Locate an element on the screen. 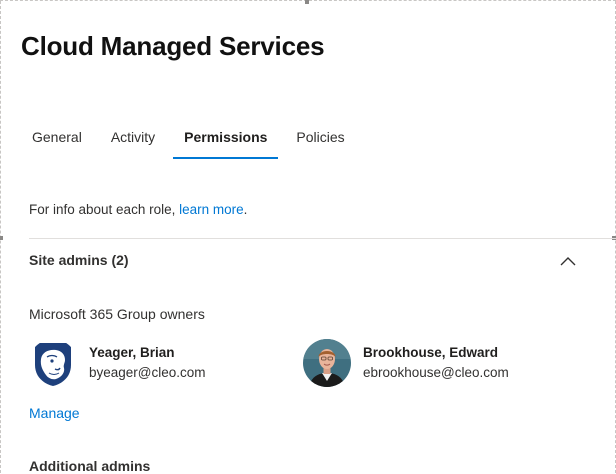 The height and width of the screenshot is (474, 616). role-info-suffix: . is located at coordinates (245, 209).